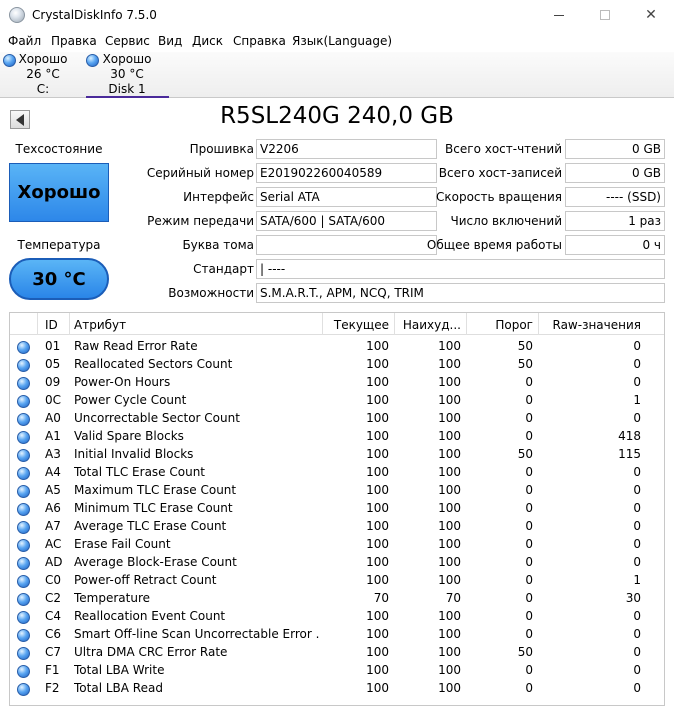 This screenshot has height=714, width=674. I want to click on standard-value: | ----, so click(460, 269).